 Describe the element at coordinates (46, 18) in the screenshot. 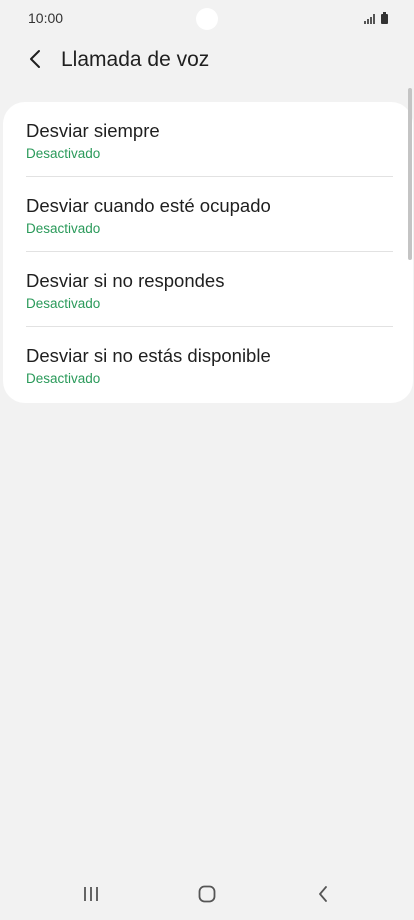

I see `status-time: 10:00` at that location.